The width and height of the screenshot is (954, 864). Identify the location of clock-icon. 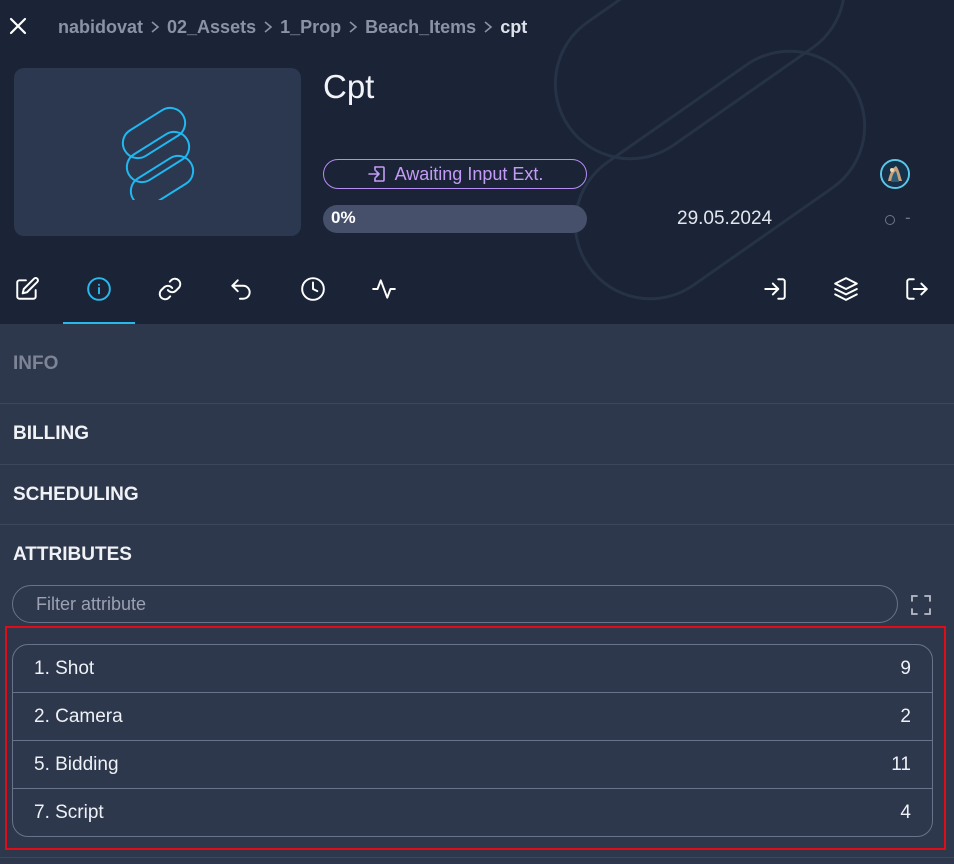
(313, 289).